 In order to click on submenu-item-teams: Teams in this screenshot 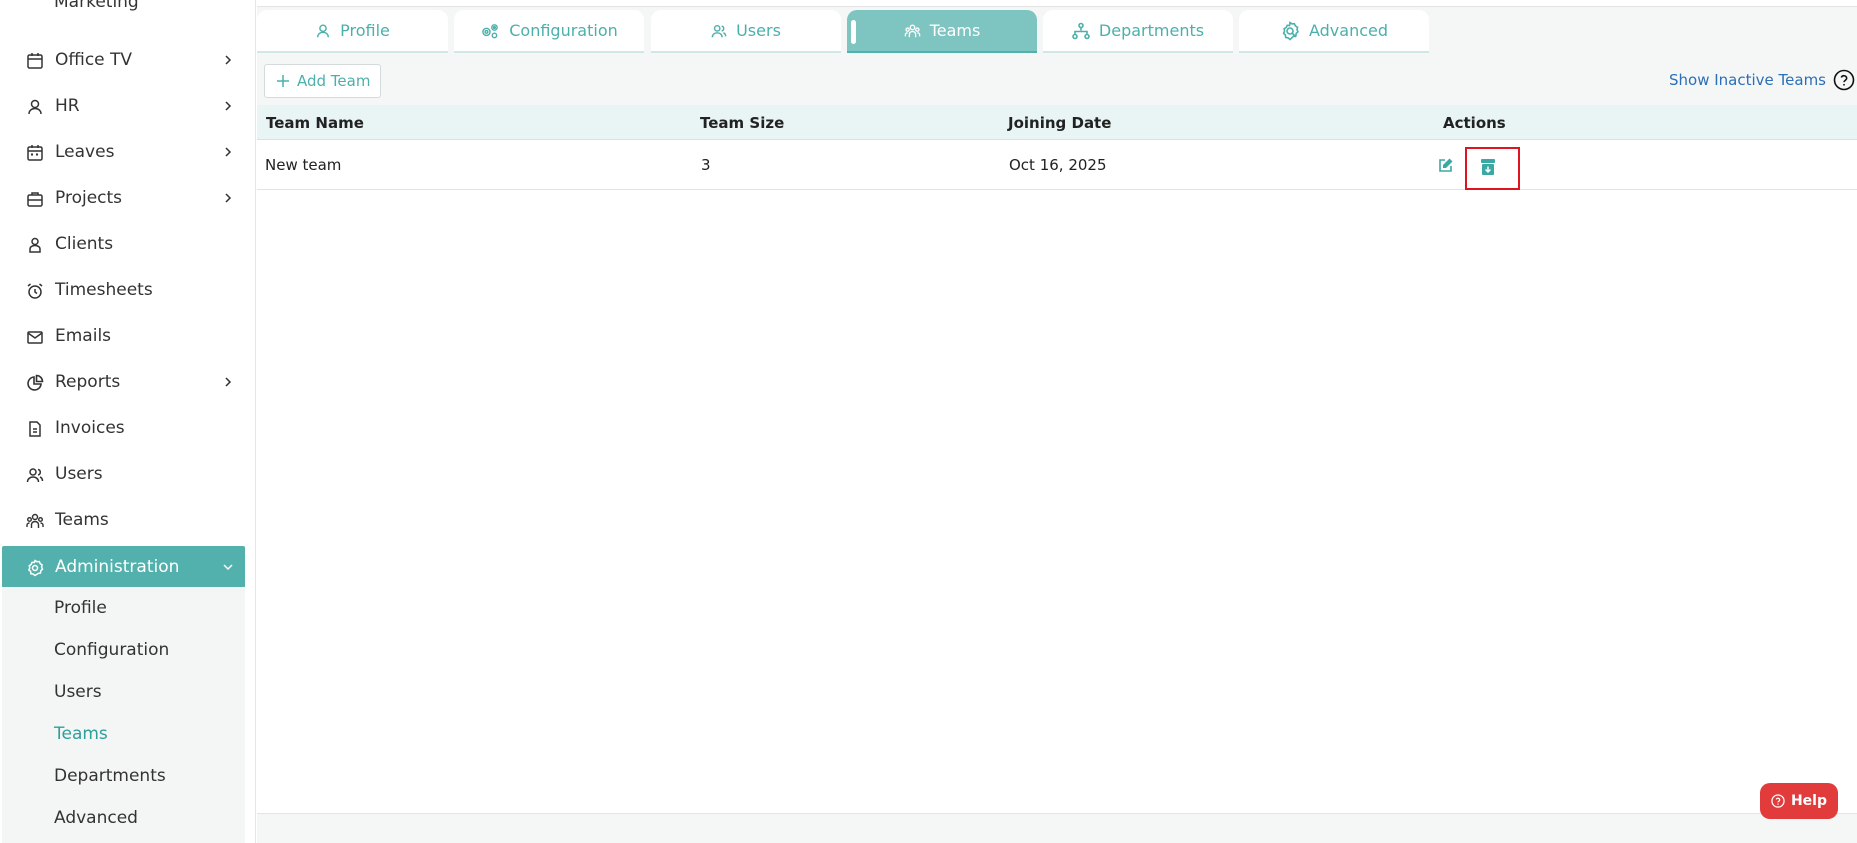, I will do `click(81, 734)`.